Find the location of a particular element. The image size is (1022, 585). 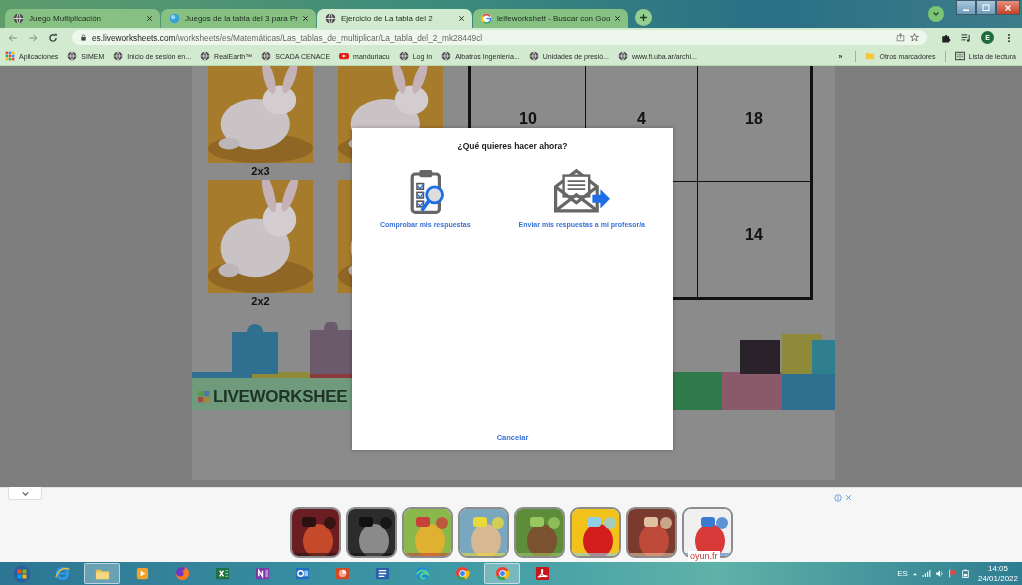

mail-icon is located at coordinates (302, 573).